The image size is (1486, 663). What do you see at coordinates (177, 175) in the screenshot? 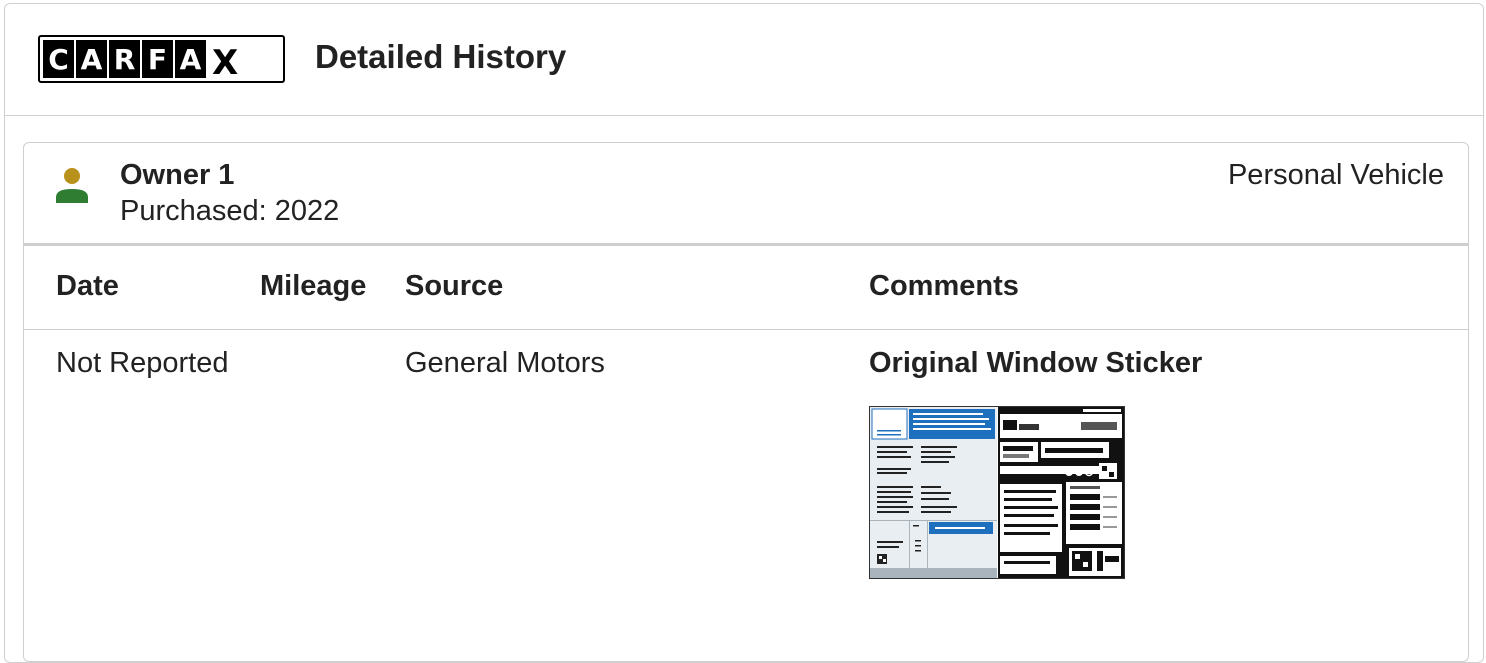
I see `owner-name: Owner 1` at bounding box center [177, 175].